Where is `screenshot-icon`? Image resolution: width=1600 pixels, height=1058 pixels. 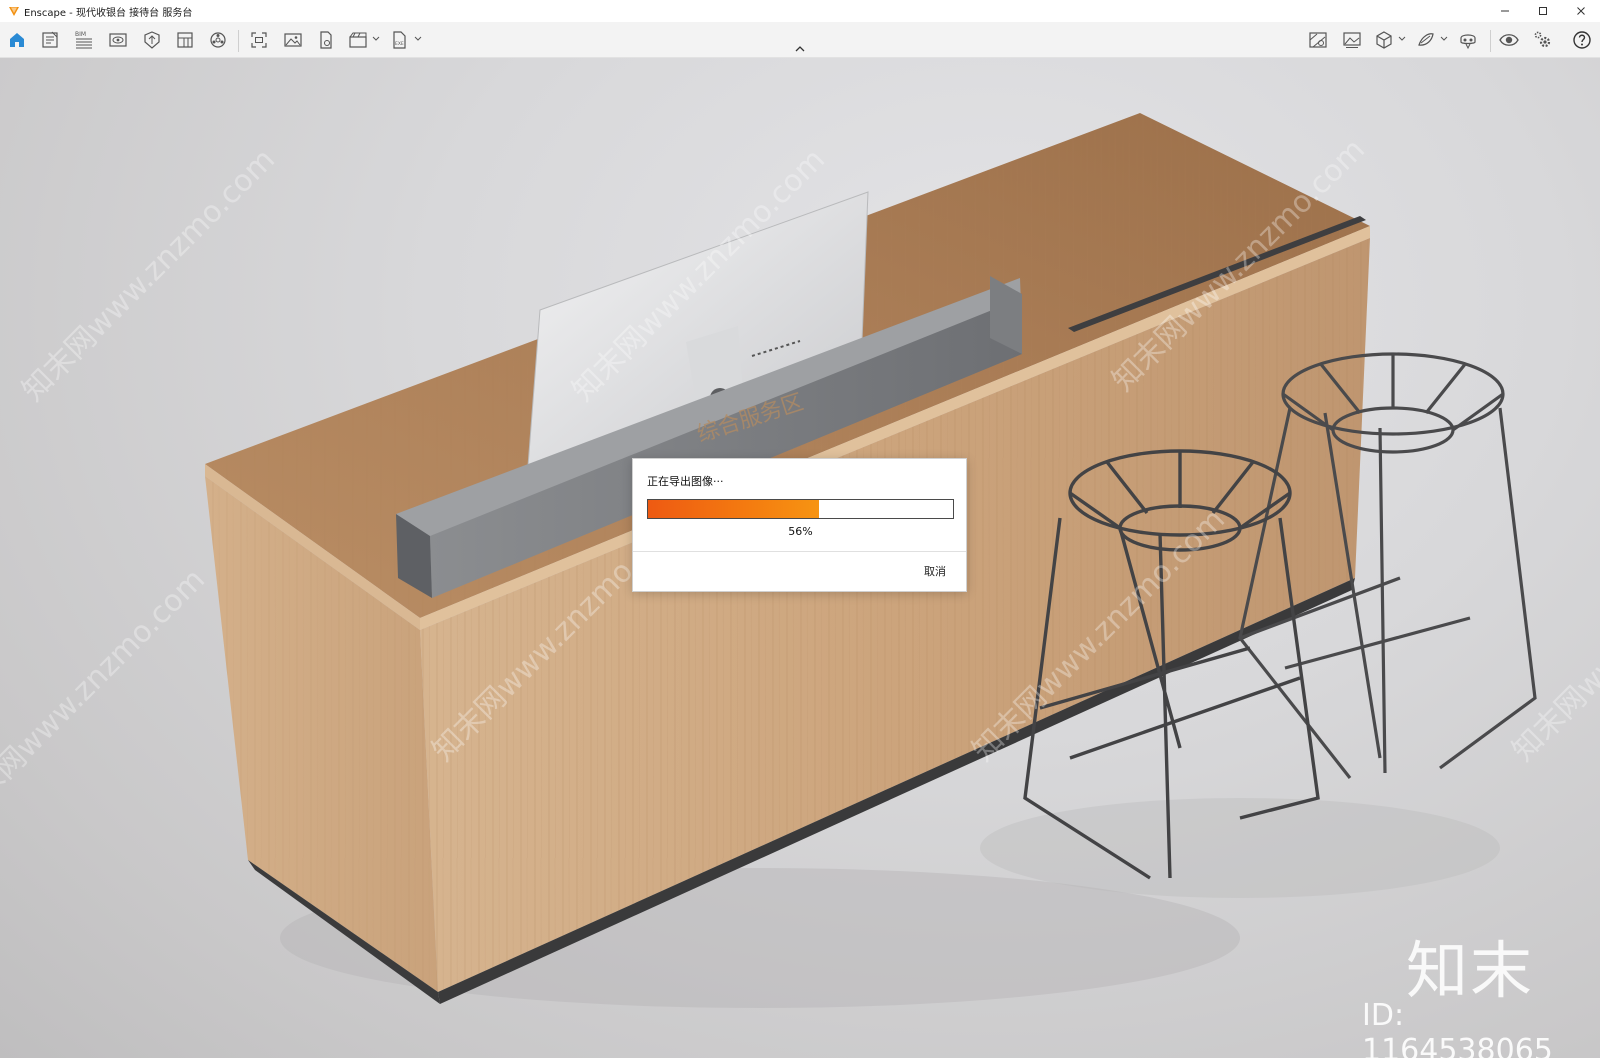 screenshot-icon is located at coordinates (259, 40).